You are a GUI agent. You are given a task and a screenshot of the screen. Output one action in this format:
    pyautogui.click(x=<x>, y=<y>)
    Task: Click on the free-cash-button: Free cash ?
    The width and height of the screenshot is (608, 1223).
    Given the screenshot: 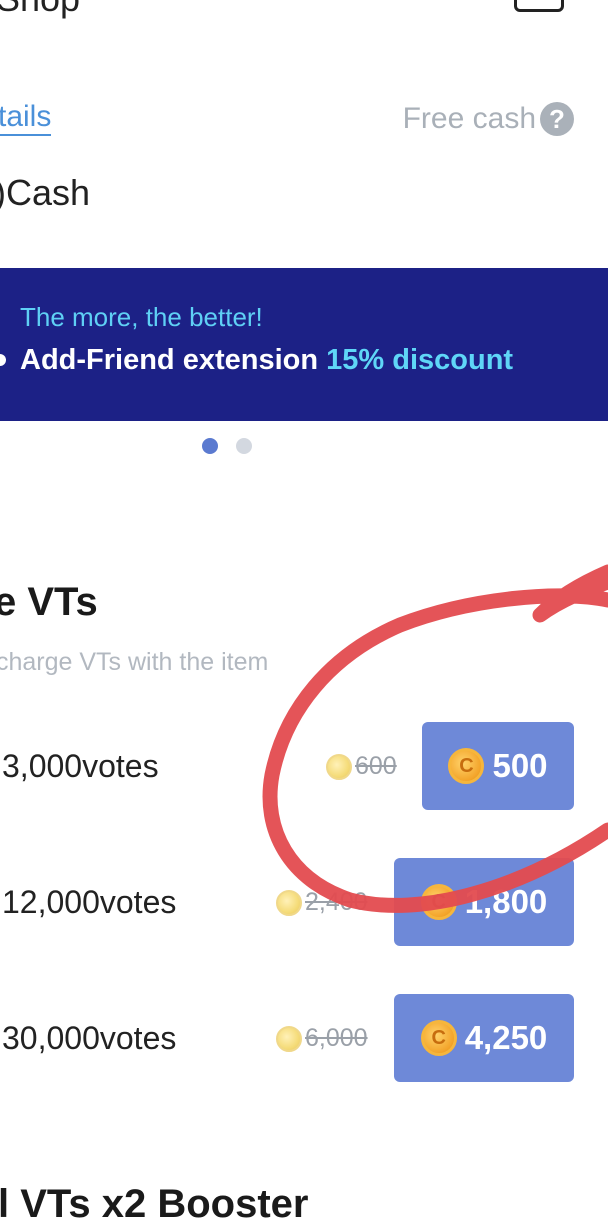 What is the action you would take?
    pyautogui.click(x=488, y=119)
    